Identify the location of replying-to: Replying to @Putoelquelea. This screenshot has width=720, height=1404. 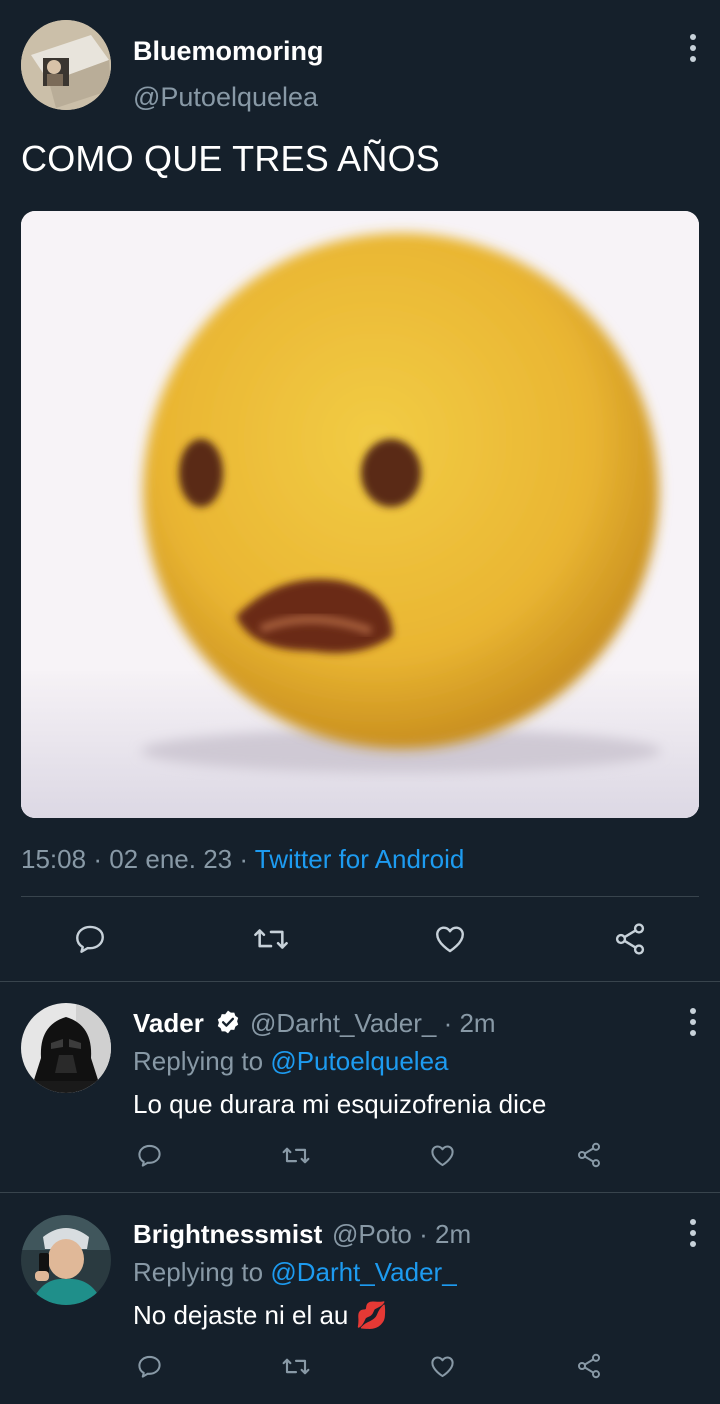
(291, 1061).